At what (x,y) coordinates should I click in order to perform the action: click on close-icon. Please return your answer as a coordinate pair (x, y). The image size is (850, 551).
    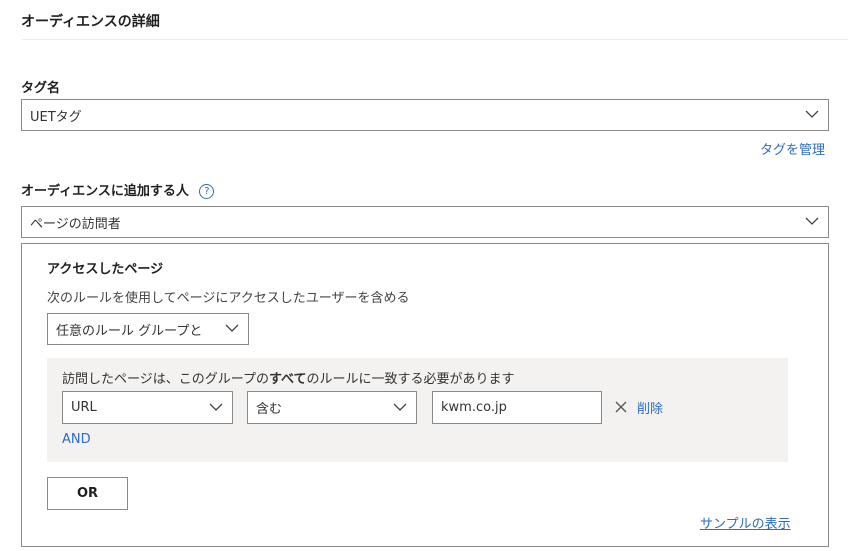
    Looking at the image, I should click on (621, 407).